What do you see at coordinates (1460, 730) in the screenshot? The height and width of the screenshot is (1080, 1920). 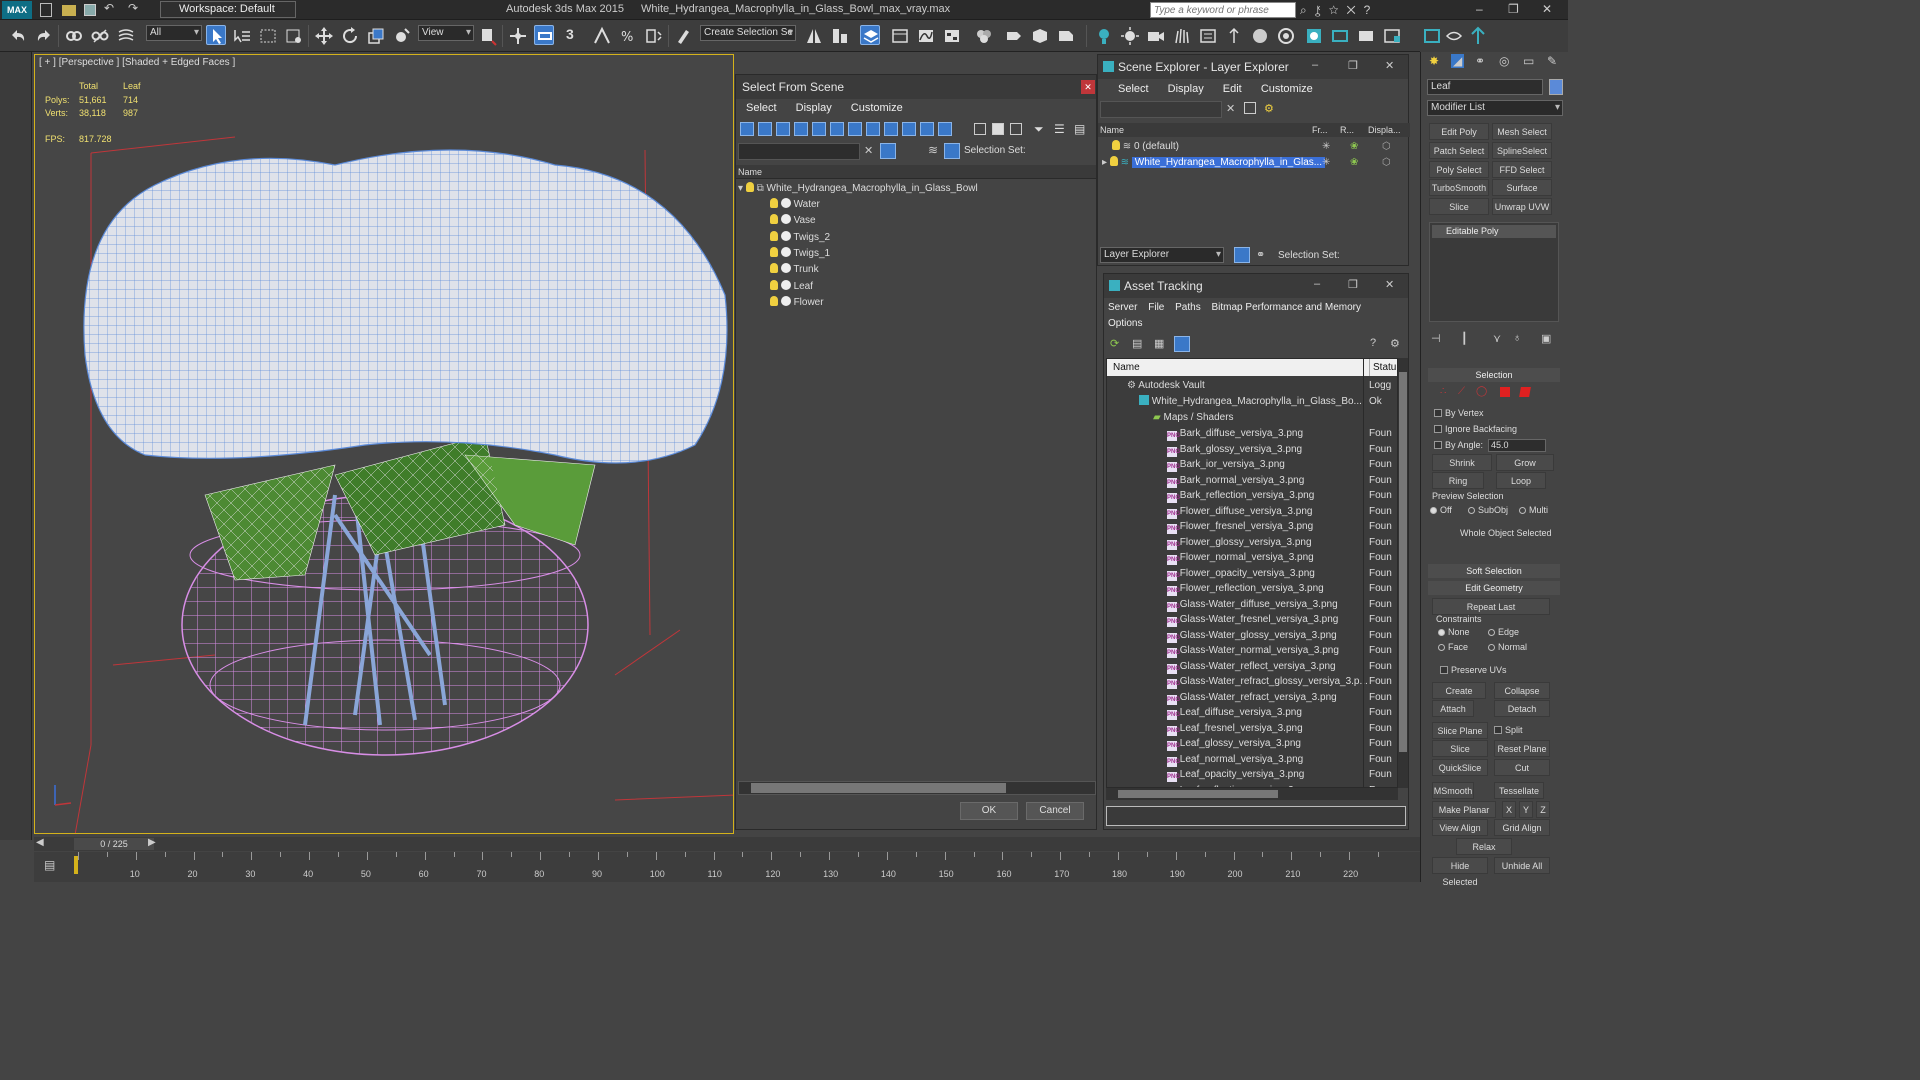 I see `slice-plane-button: Slice Plane` at bounding box center [1460, 730].